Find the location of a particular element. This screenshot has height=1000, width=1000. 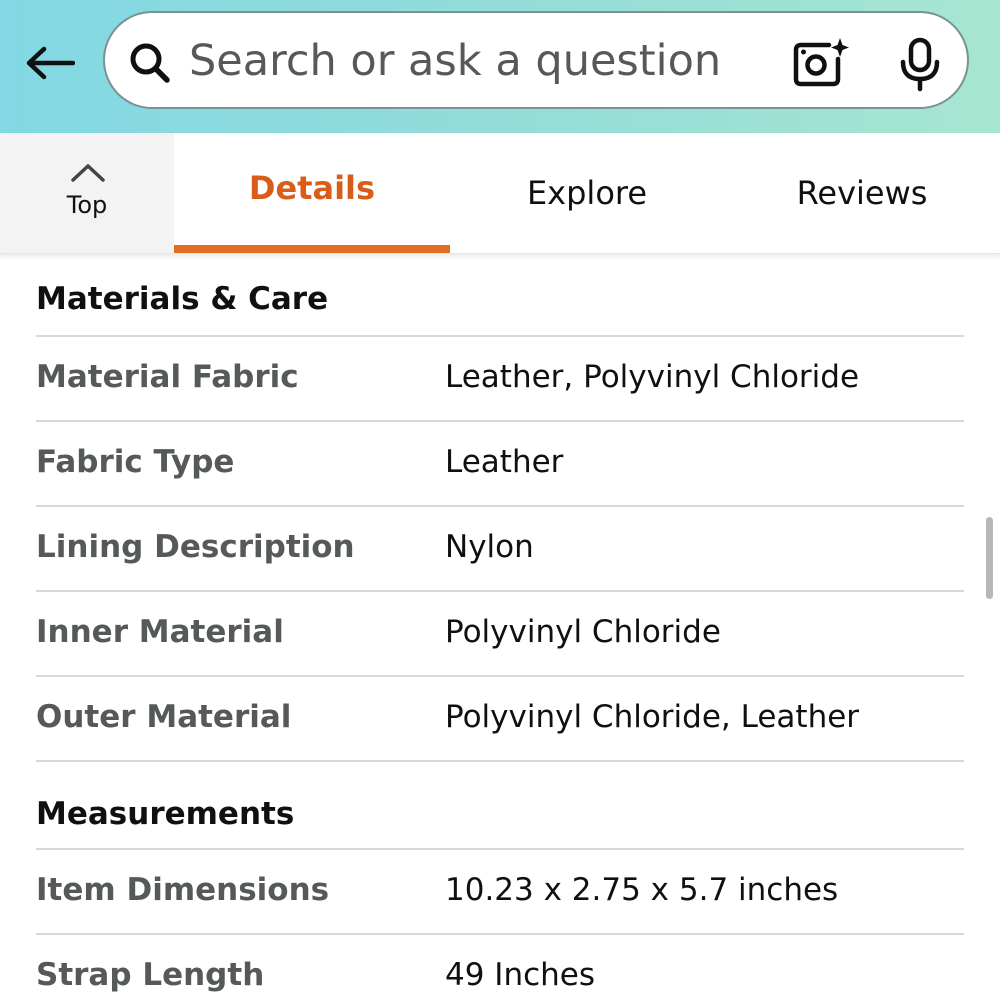

tab-reviews: Reviews is located at coordinates (862, 193).